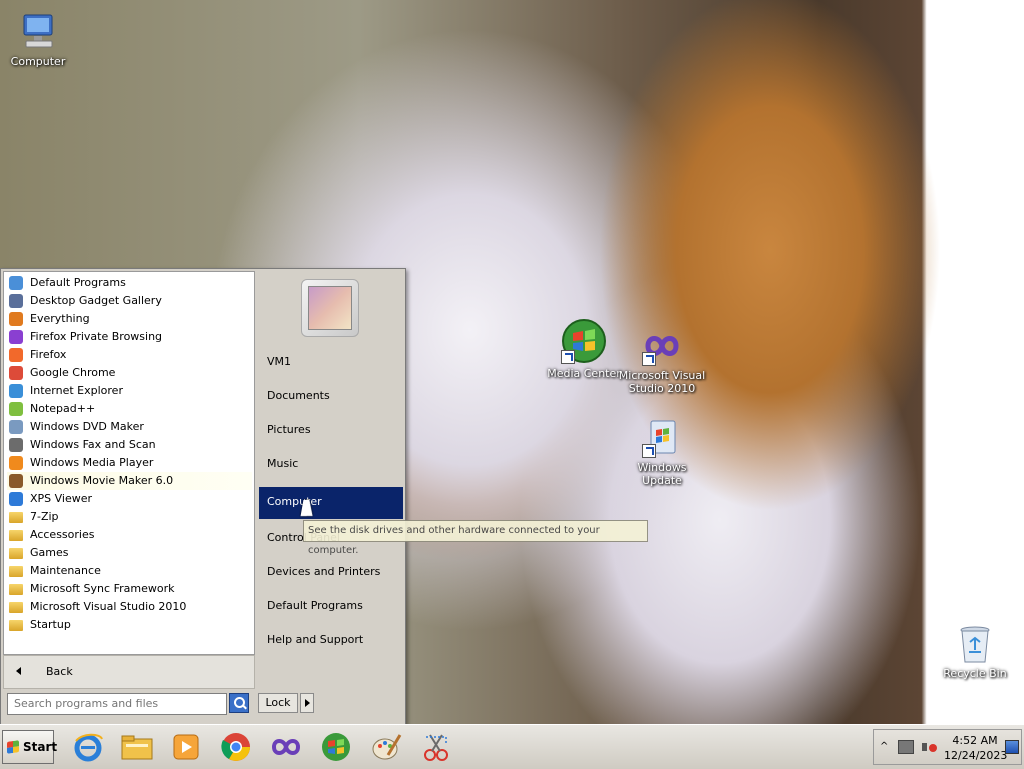 The width and height of the screenshot is (1024, 769). What do you see at coordinates (102, 588) in the screenshot?
I see `program-label: Microsoft Sync Framework` at bounding box center [102, 588].